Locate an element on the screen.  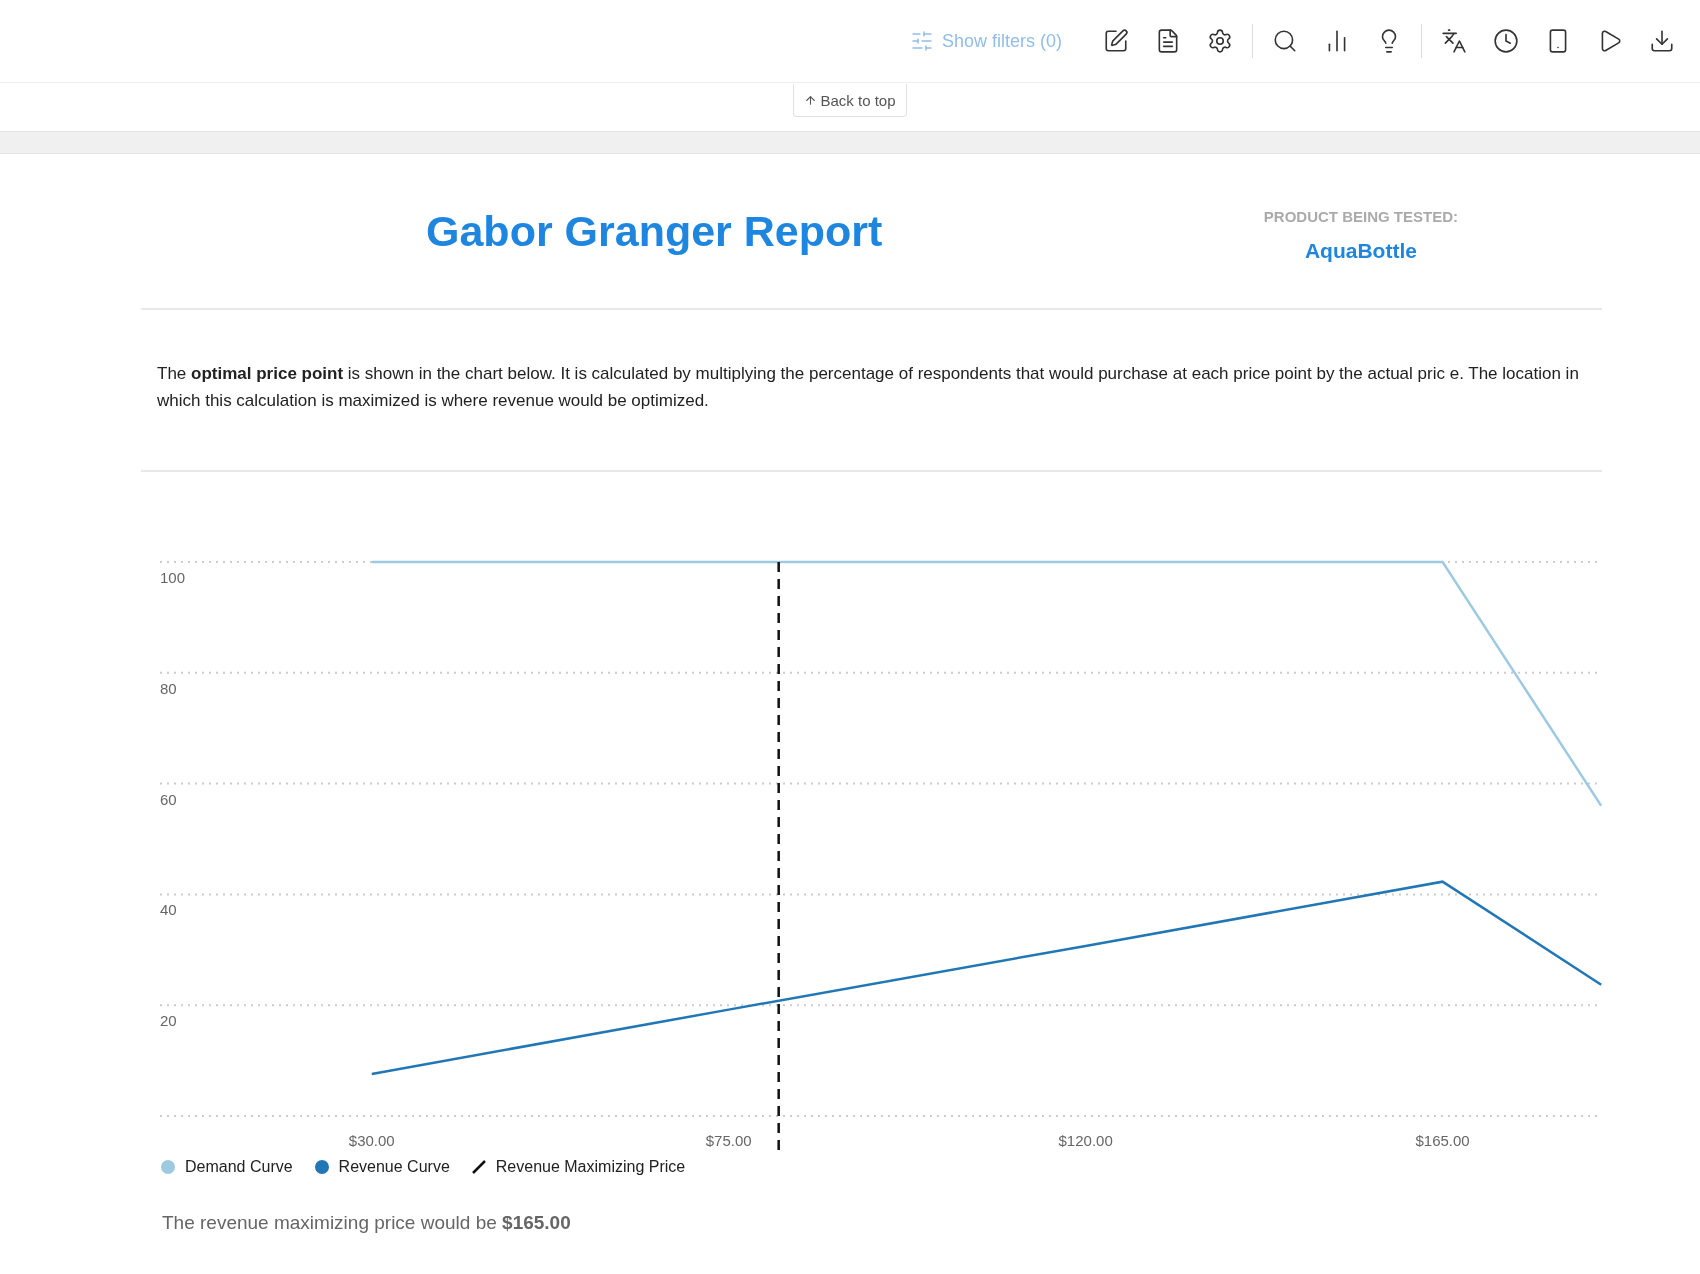
legend-item: Demand Curve is located at coordinates (227, 1167).